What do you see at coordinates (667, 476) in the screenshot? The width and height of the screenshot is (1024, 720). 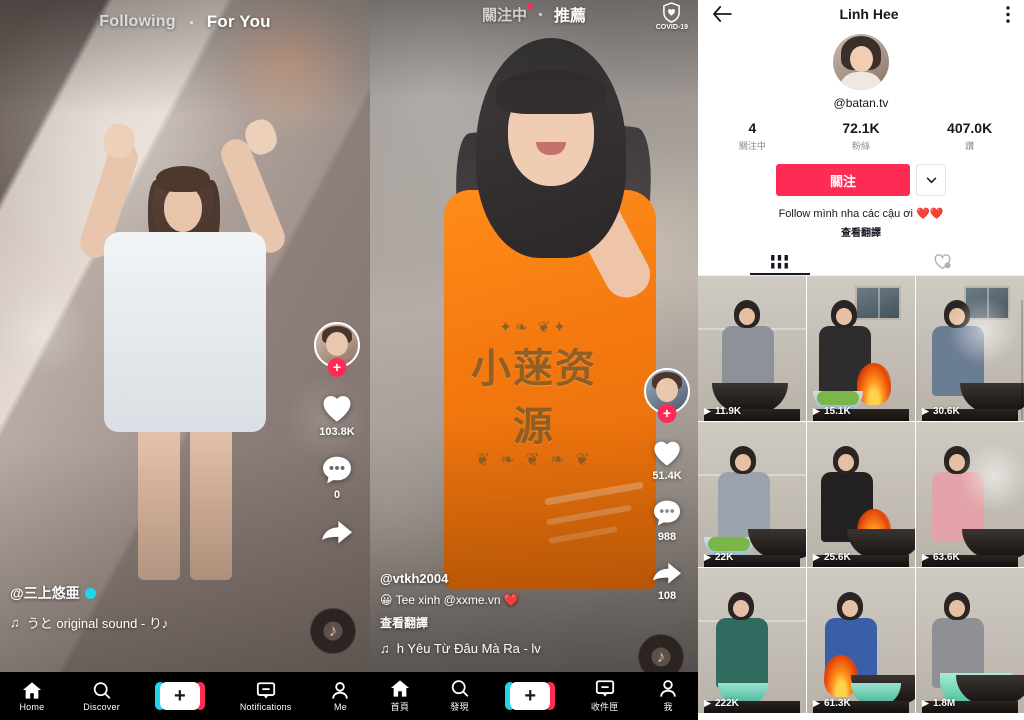 I see `like-count: 51.4K` at bounding box center [667, 476].